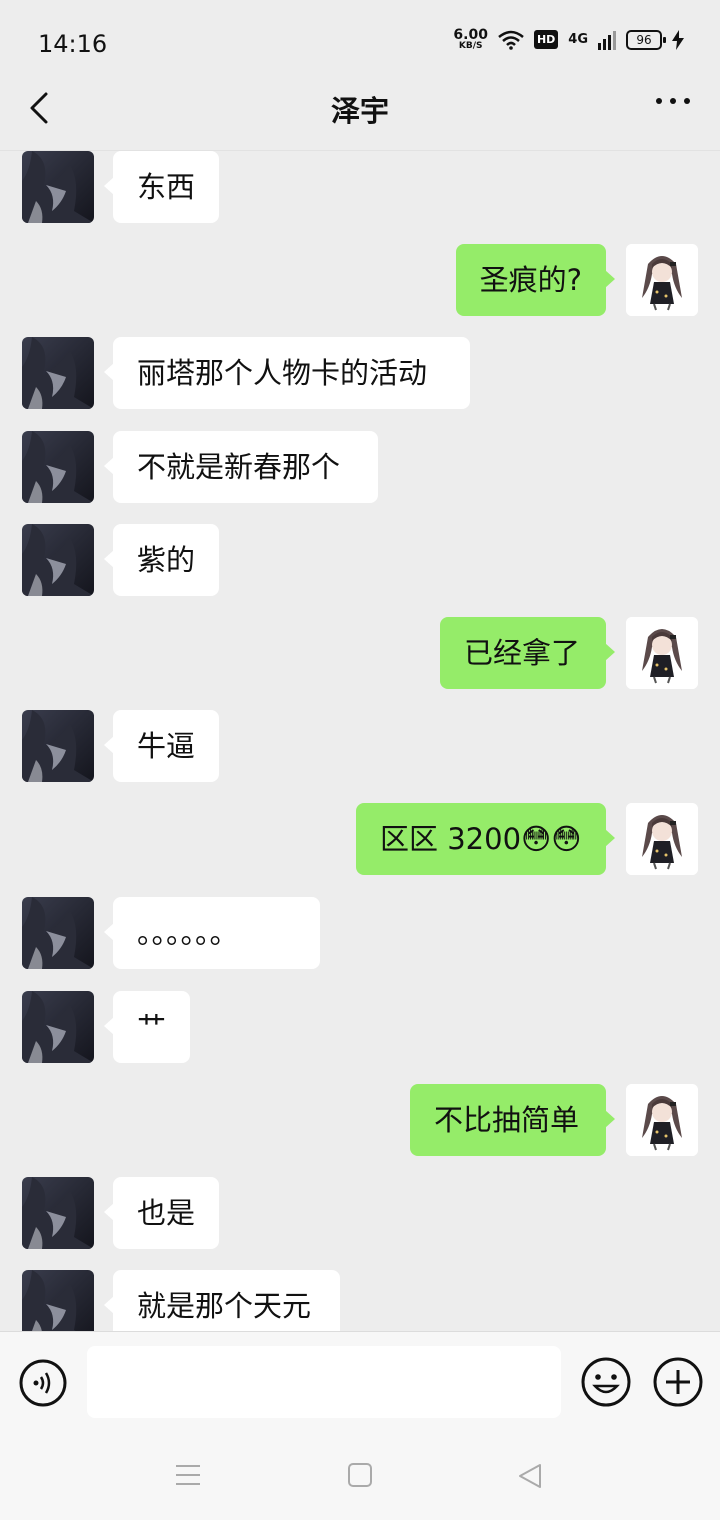 This screenshot has width=720, height=1520. What do you see at coordinates (188, 1475) in the screenshot?
I see `menu-icon` at bounding box center [188, 1475].